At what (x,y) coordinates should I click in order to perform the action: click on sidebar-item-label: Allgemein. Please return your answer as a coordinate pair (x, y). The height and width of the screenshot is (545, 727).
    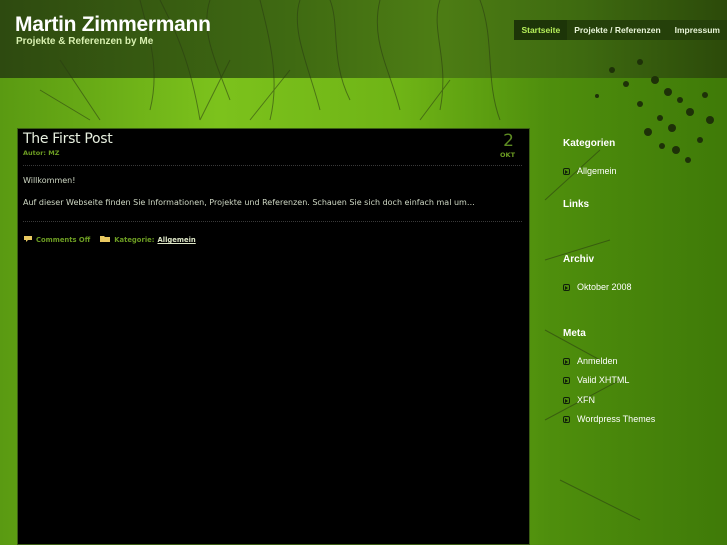
    Looking at the image, I should click on (597, 171).